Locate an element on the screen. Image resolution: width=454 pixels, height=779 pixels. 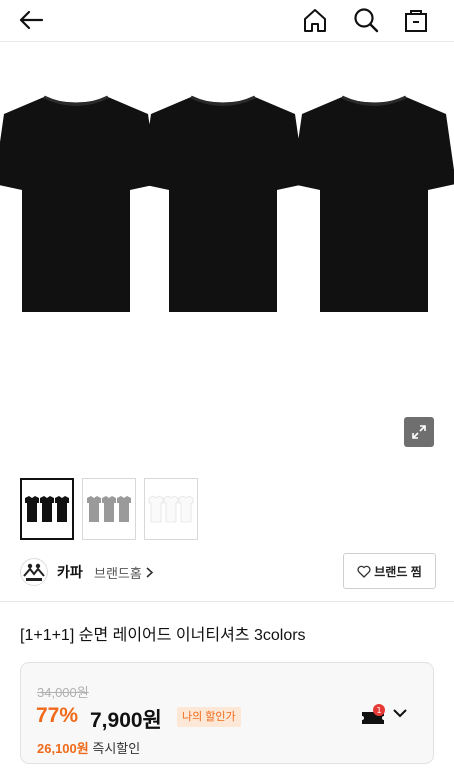
color-thumbnails is located at coordinates (109, 509).